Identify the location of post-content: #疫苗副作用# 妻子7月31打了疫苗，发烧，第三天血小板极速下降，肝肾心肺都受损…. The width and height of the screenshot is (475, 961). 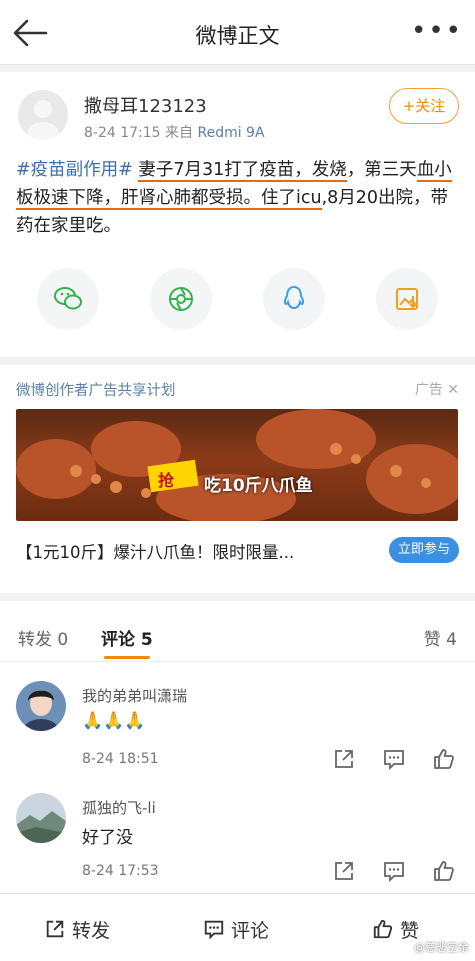
(236, 198).